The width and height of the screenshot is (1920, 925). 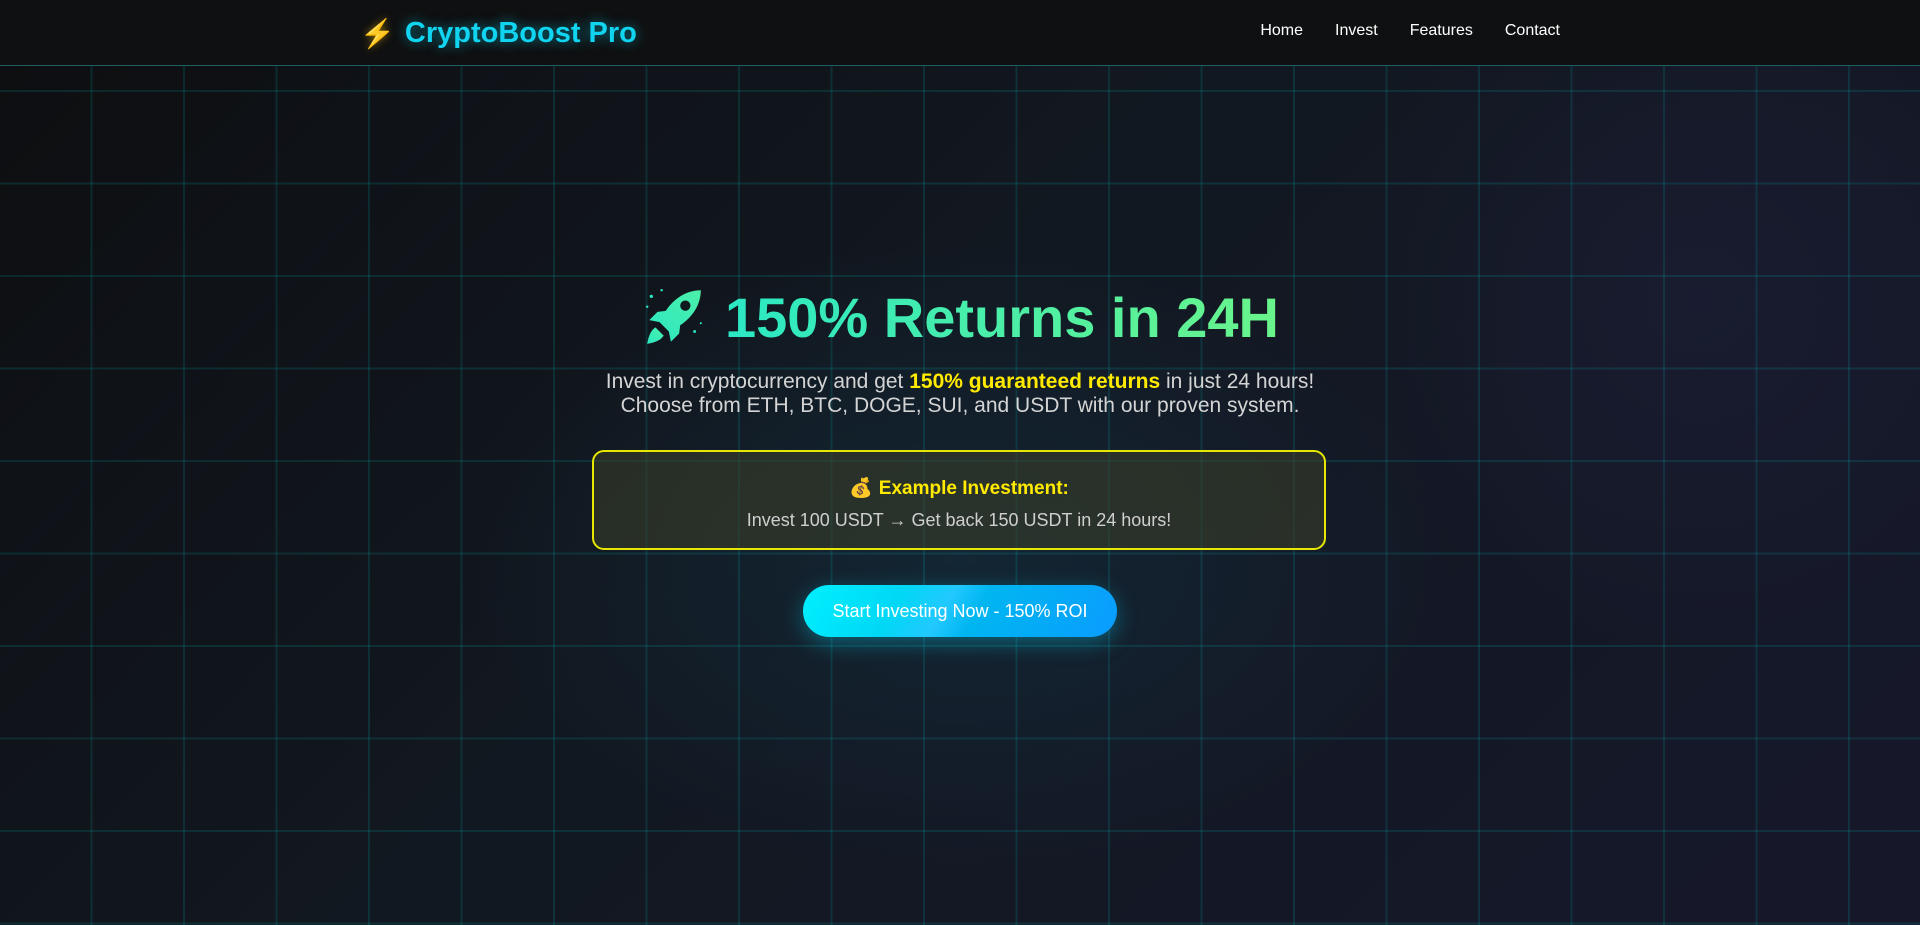 I want to click on example-title-text: Example Investment:, so click(x=973, y=488).